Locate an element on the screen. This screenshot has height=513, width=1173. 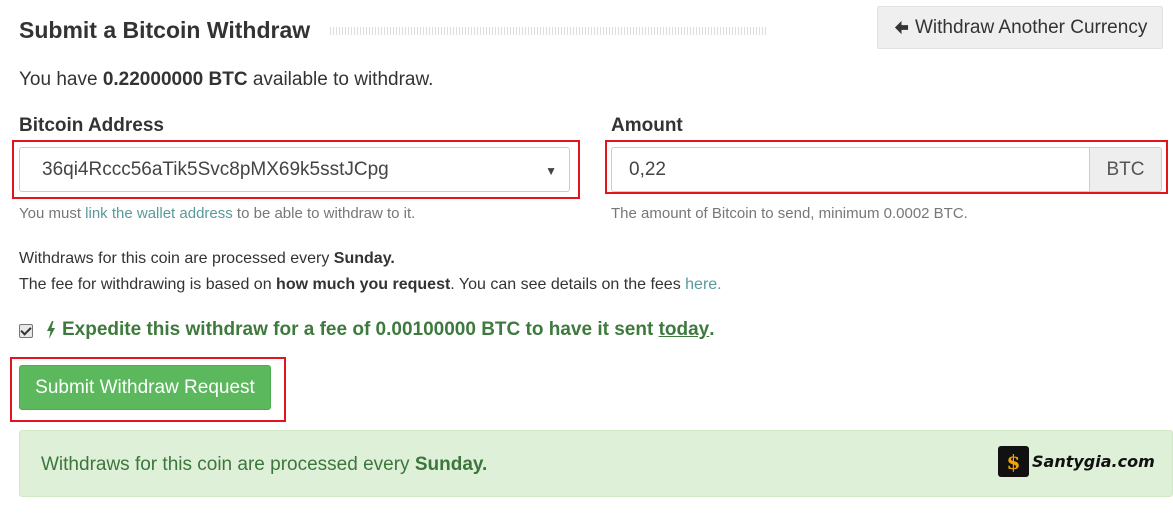
bitcoin-address-select: 36qi4Rccc56aTik5Svc8pMX69k5sstJCpg ▼ is located at coordinates (294, 169).